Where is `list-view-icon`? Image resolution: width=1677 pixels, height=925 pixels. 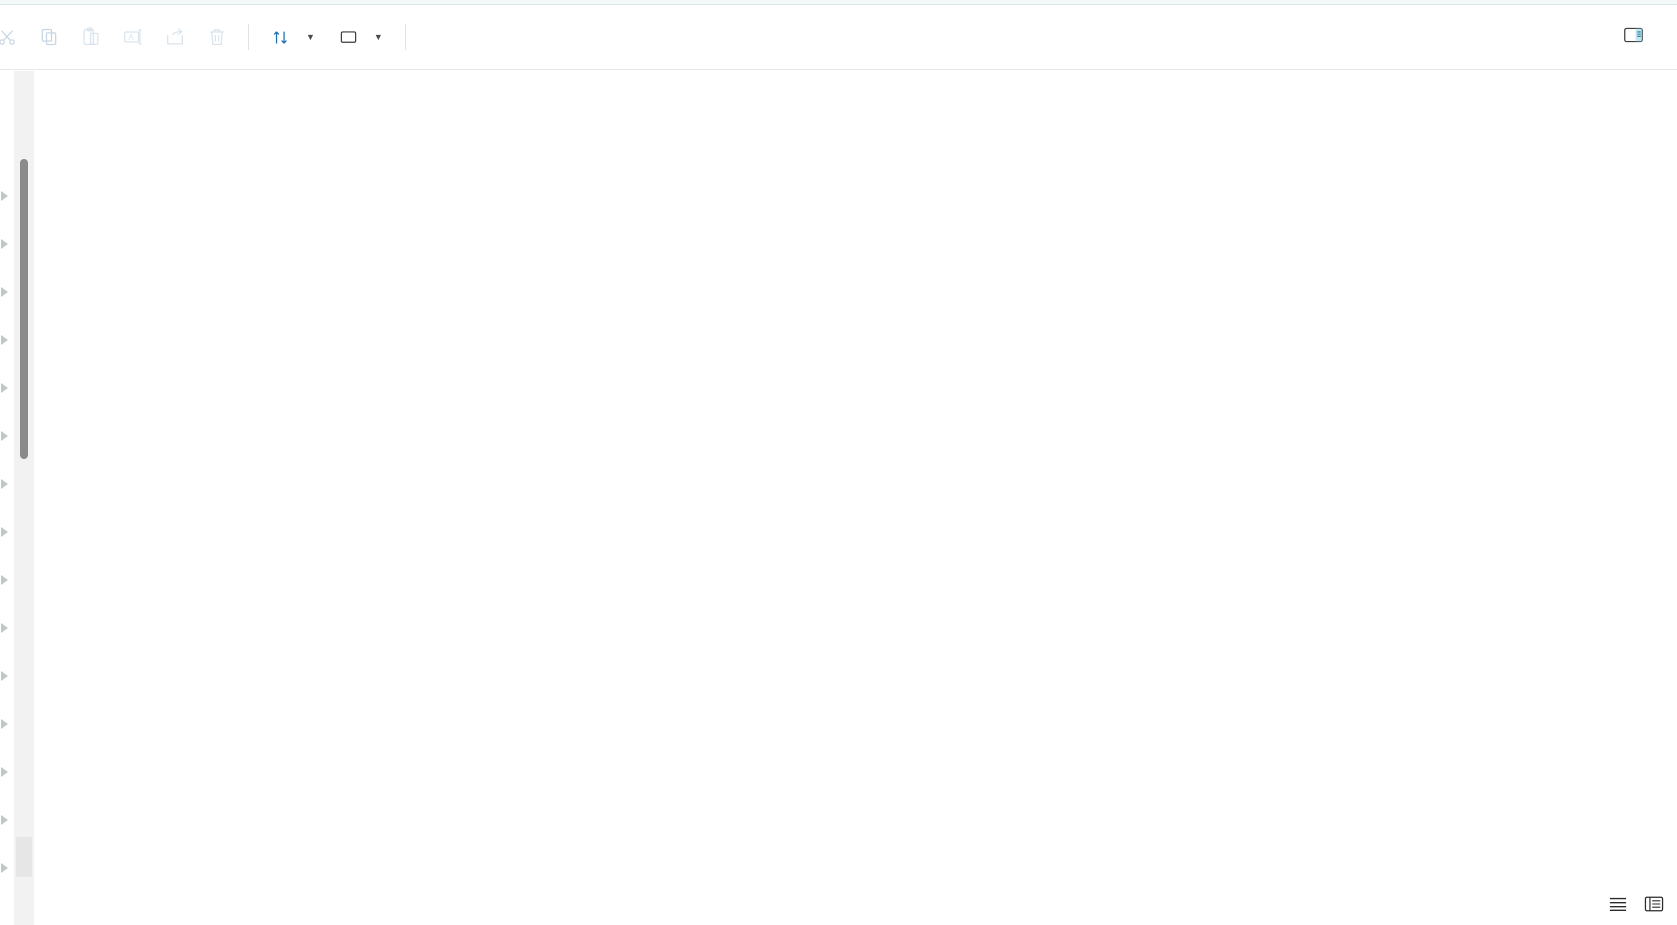 list-view-icon is located at coordinates (1618, 904).